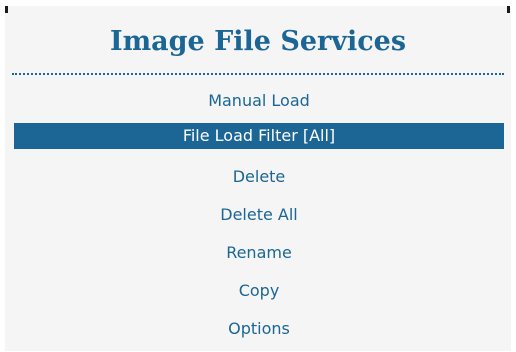 The height and width of the screenshot is (352, 516). What do you see at coordinates (259, 257) in the screenshot?
I see `menu-item-rename: Rename` at bounding box center [259, 257].